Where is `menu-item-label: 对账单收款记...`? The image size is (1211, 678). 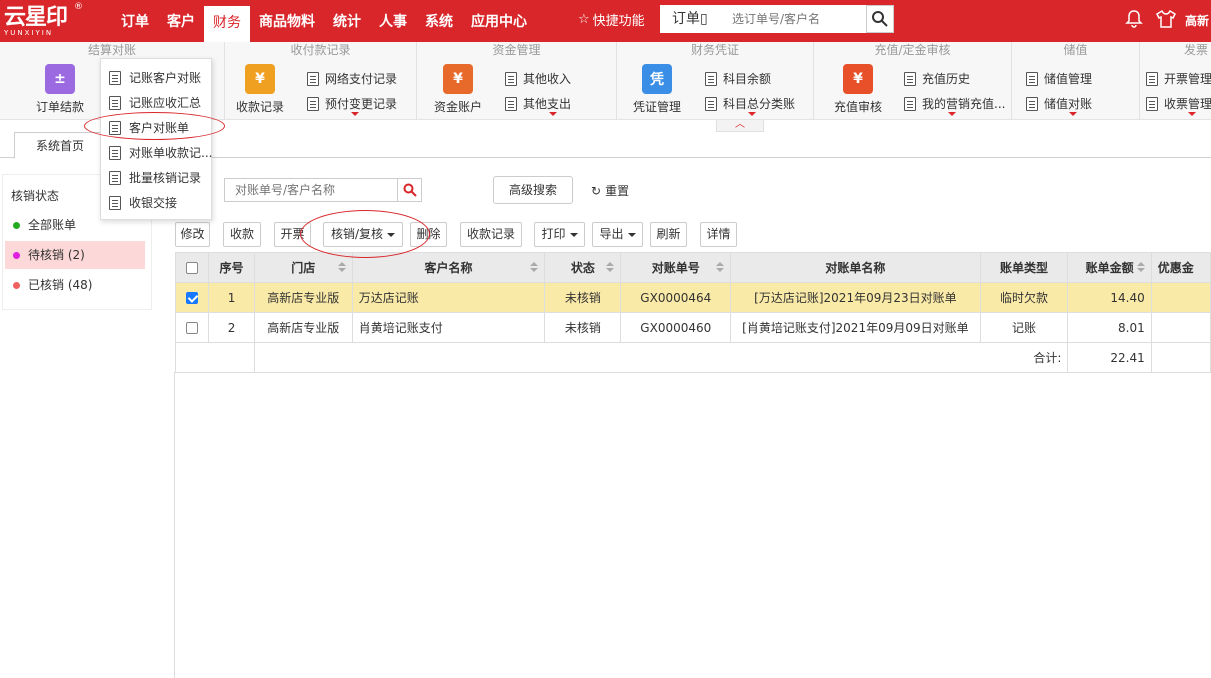
menu-item-label: 对账单收款记... is located at coordinates (171, 153).